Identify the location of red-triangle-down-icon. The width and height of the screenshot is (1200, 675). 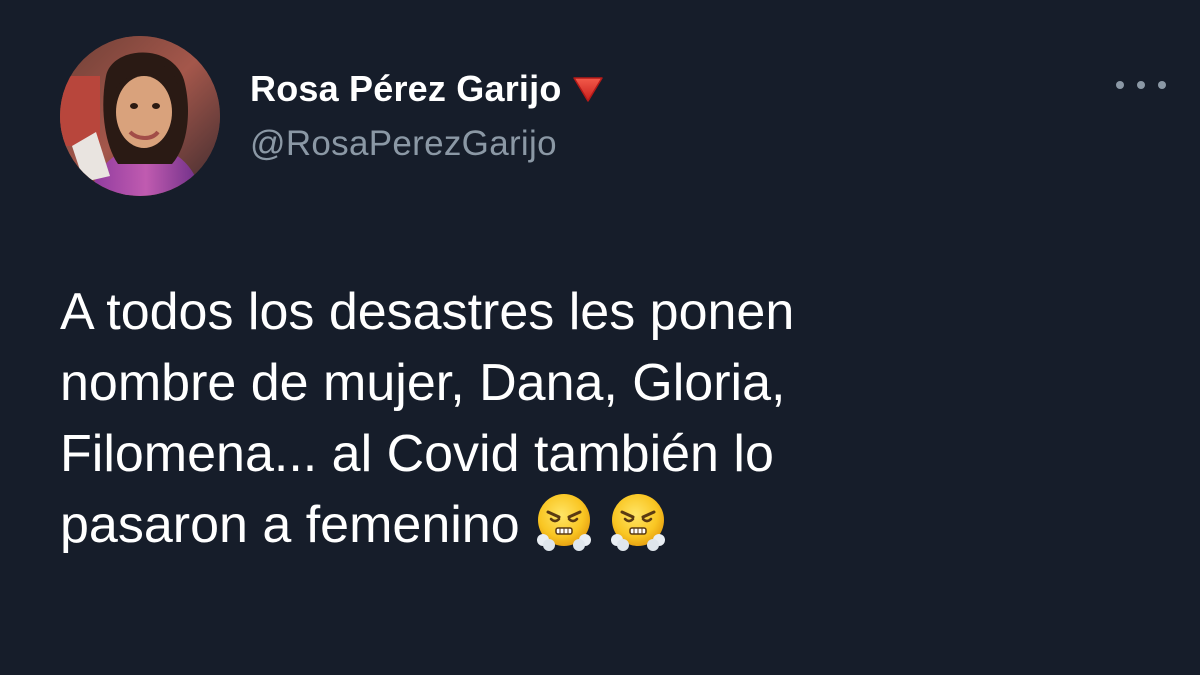
(588, 89).